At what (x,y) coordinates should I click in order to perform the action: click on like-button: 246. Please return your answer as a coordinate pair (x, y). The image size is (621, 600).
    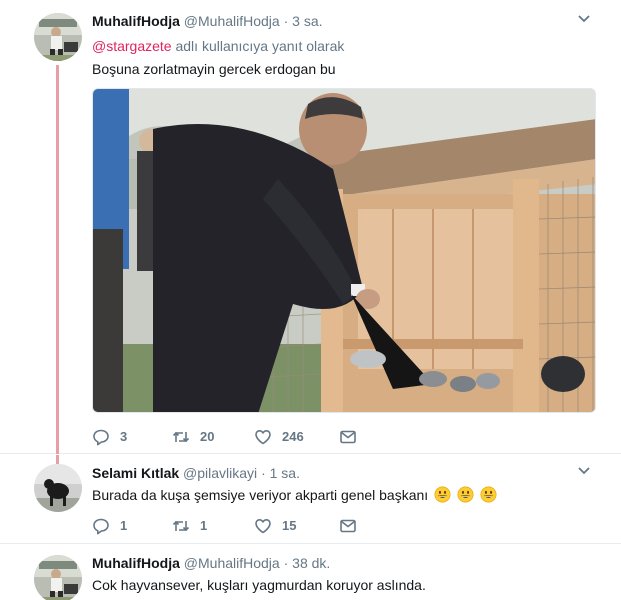
    Looking at the image, I should click on (296, 437).